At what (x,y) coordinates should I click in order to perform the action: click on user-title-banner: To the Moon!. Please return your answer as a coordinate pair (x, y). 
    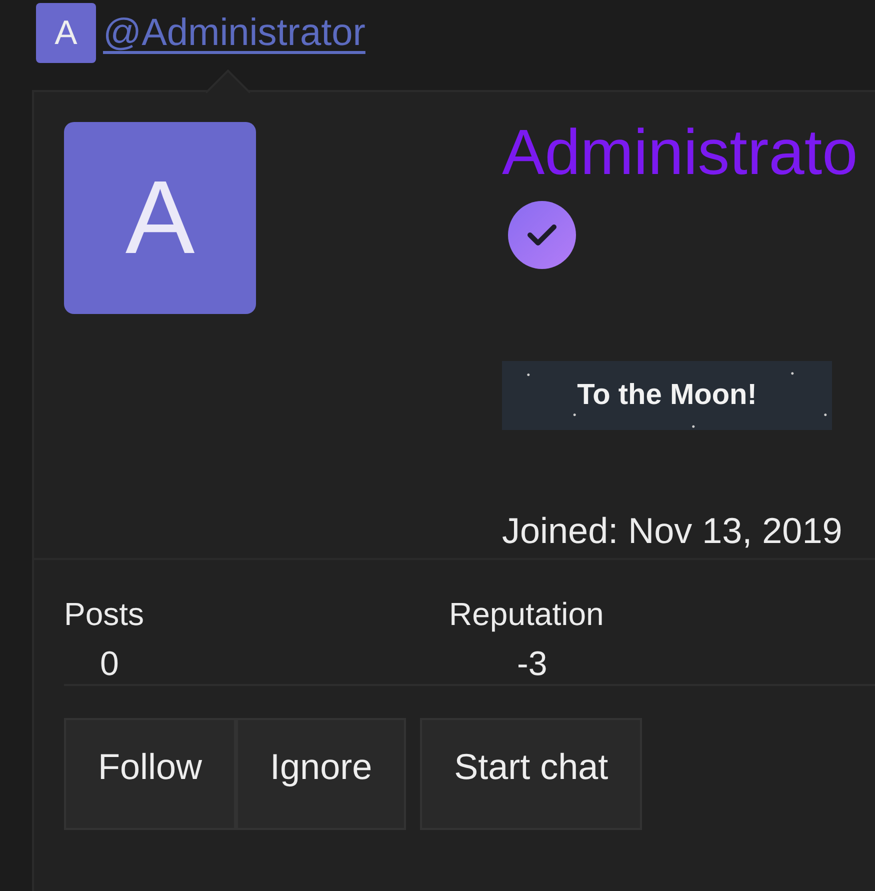
    Looking at the image, I should click on (667, 395).